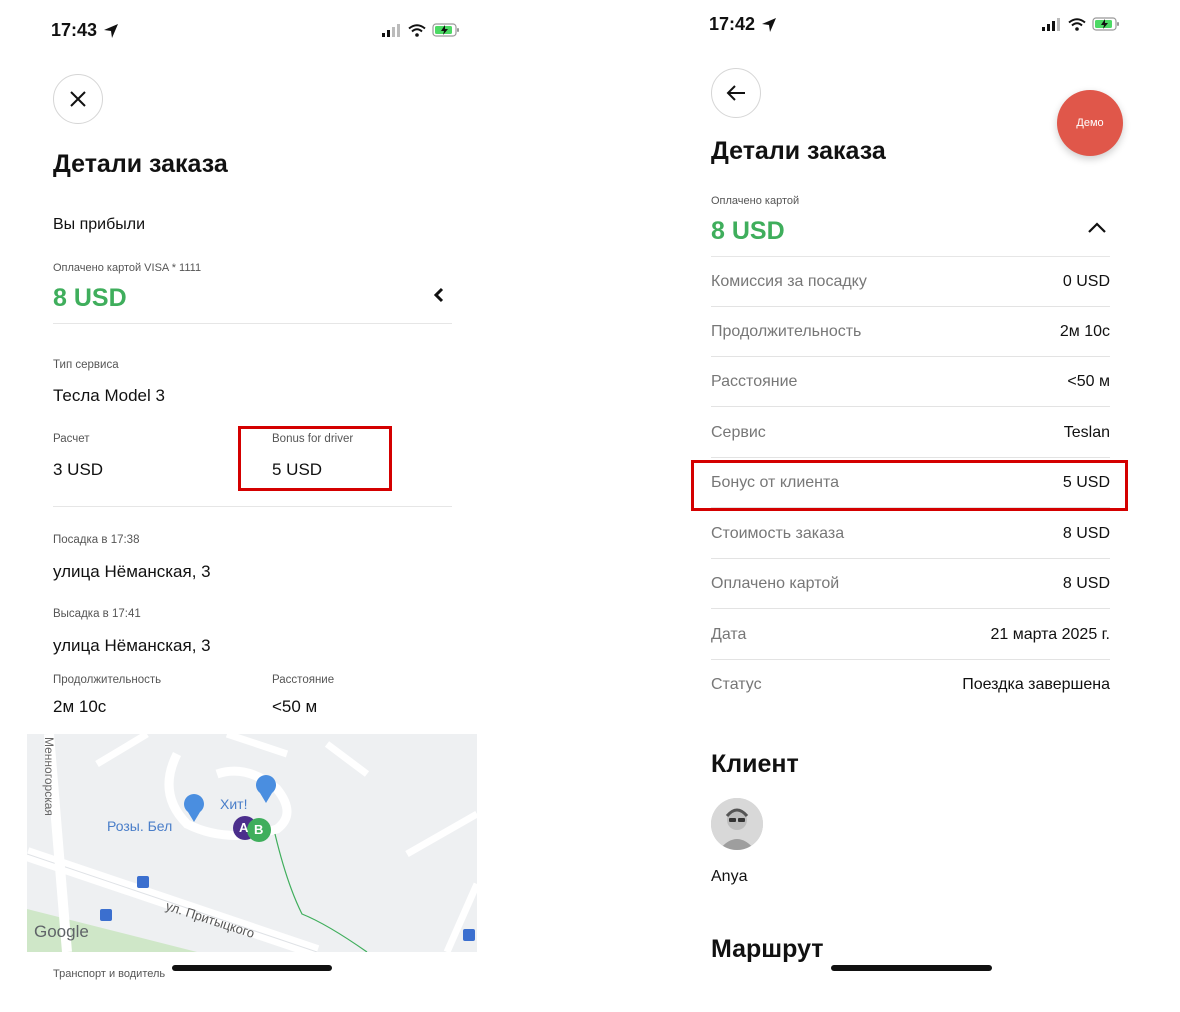  What do you see at coordinates (127, 268) in the screenshot?
I see `paid-label: Оплачено картой VISA * 1111` at bounding box center [127, 268].